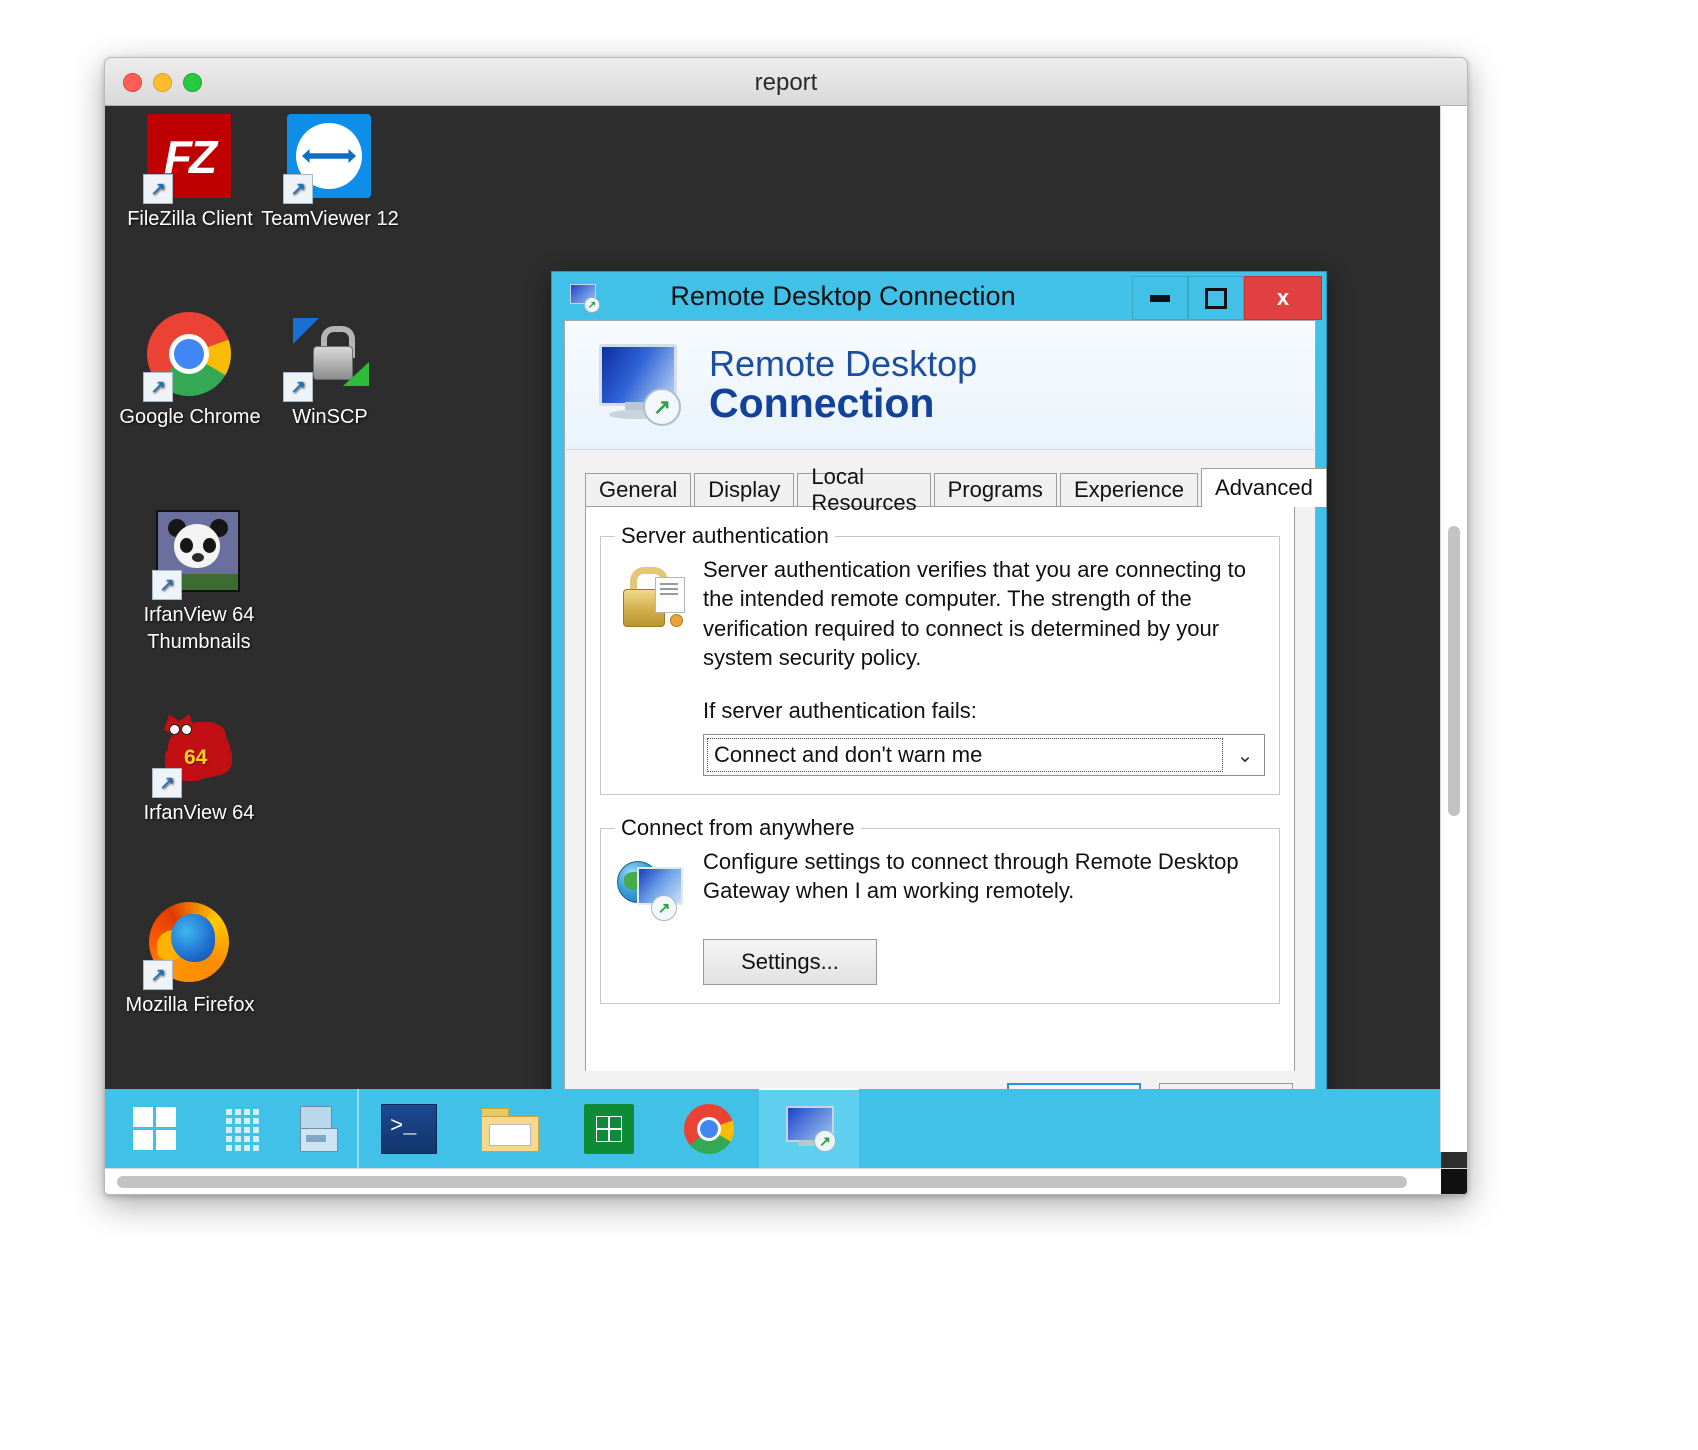 The image size is (1698, 1450). I want to click on taskbar-server-manager, so click(319, 1129).